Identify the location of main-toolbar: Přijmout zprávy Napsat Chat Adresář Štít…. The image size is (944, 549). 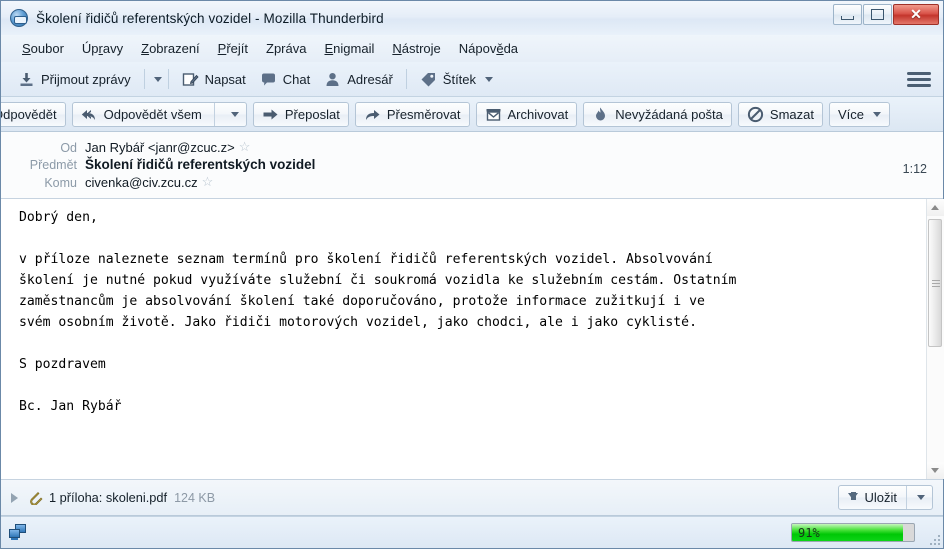
(472, 79).